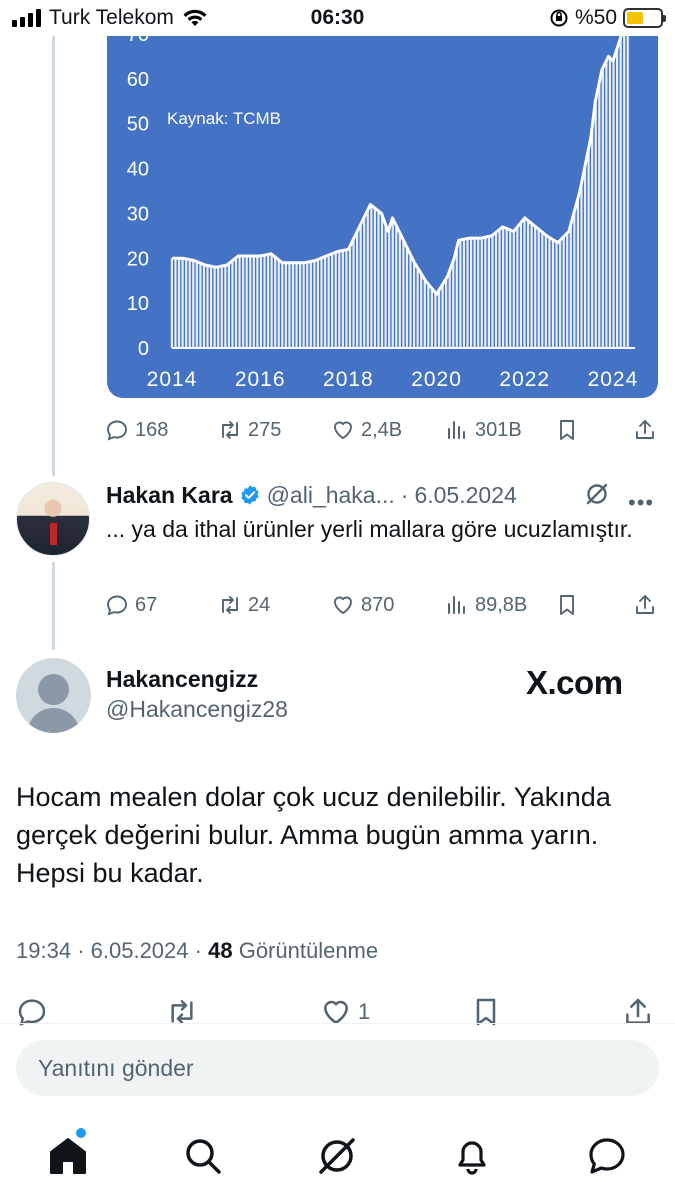  I want to click on tweet-date: 6.05.2024, so click(465, 495).